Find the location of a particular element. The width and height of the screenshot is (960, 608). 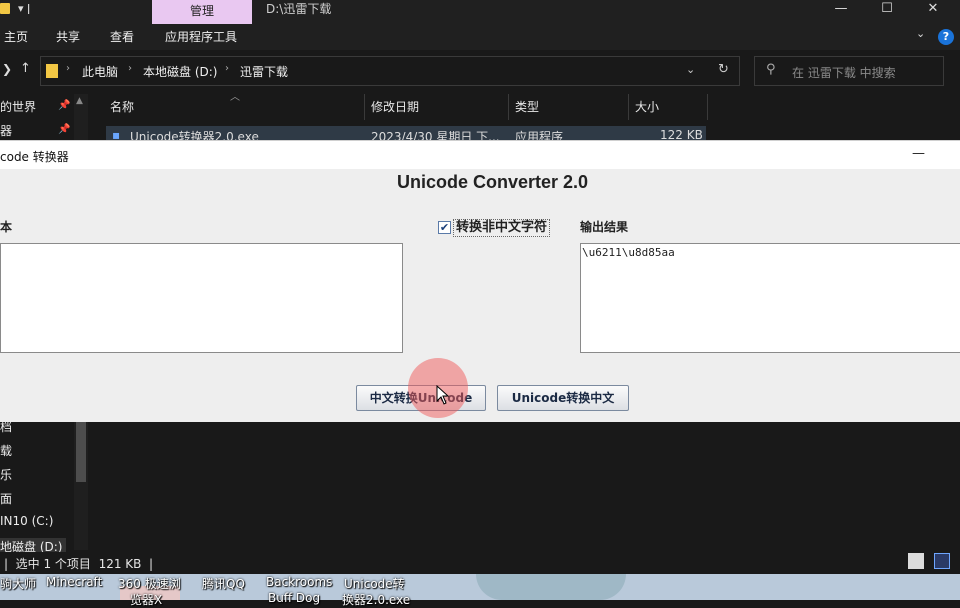

nav-item-drive-c: IN10 (C:) is located at coordinates (26, 521).